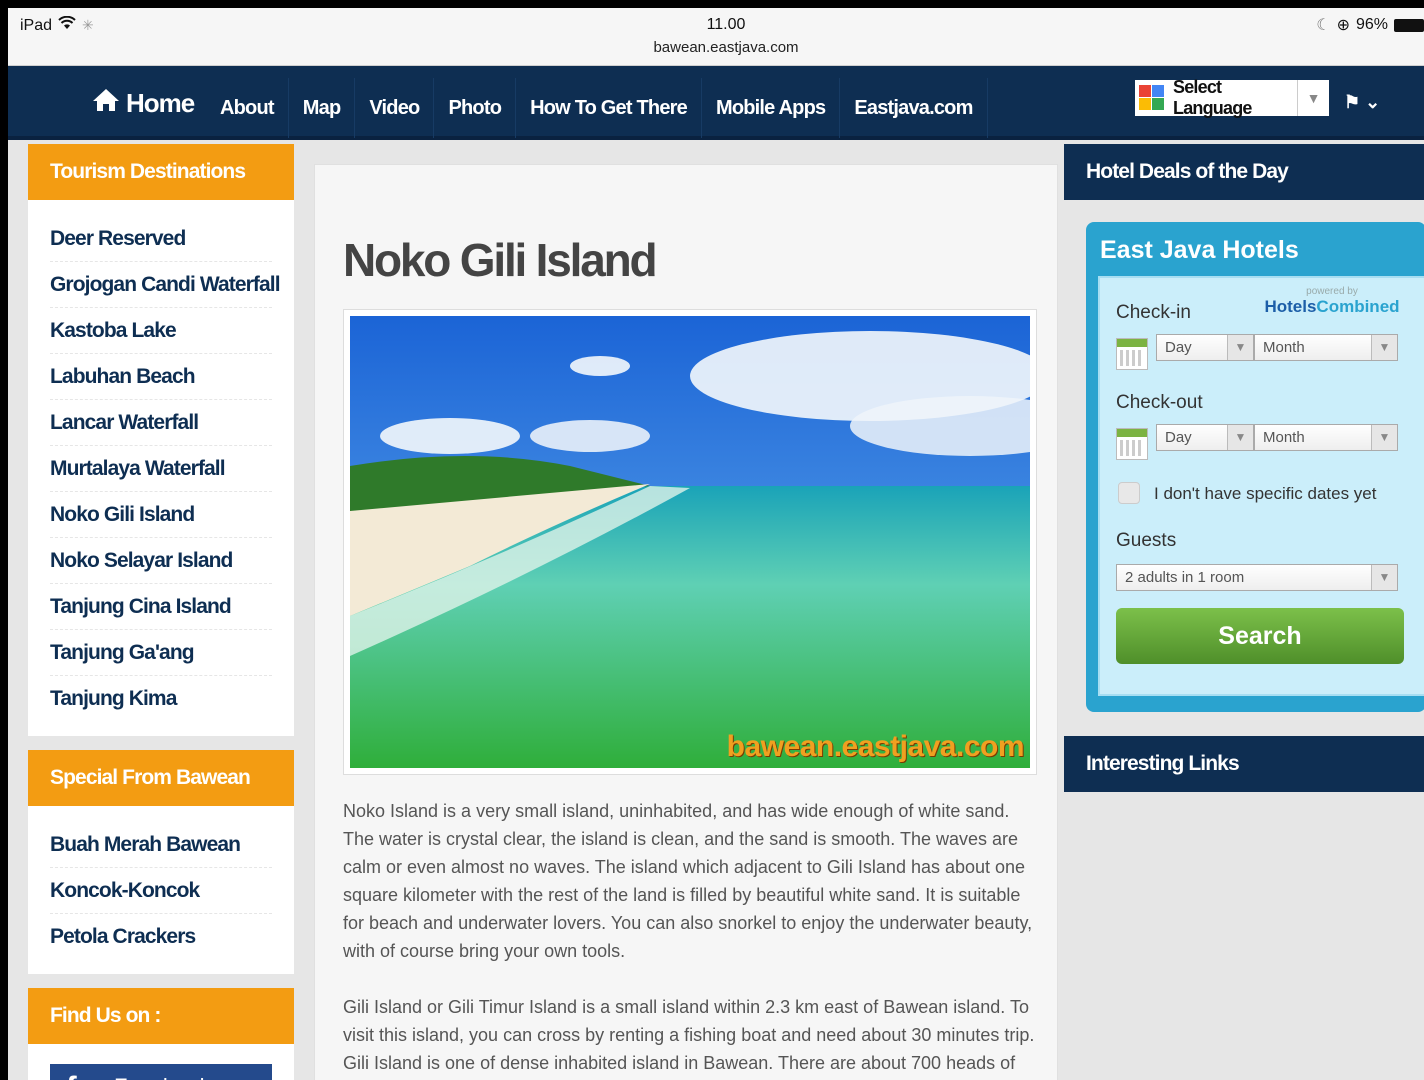 The height and width of the screenshot is (1080, 1424). I want to click on address-bar: bawean.eastjava.com, so click(716, 47).